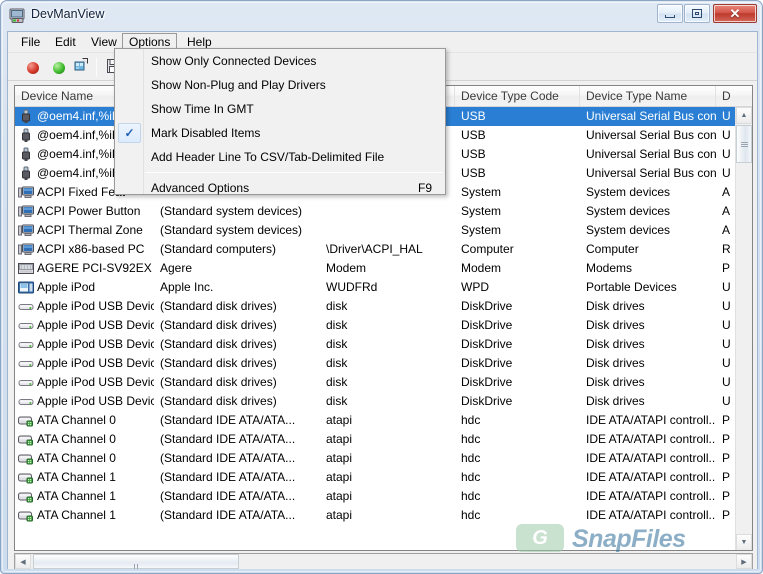 Image resolution: width=763 pixels, height=574 pixels. What do you see at coordinates (176, 268) in the screenshot?
I see `cell-vendor: Agere` at bounding box center [176, 268].